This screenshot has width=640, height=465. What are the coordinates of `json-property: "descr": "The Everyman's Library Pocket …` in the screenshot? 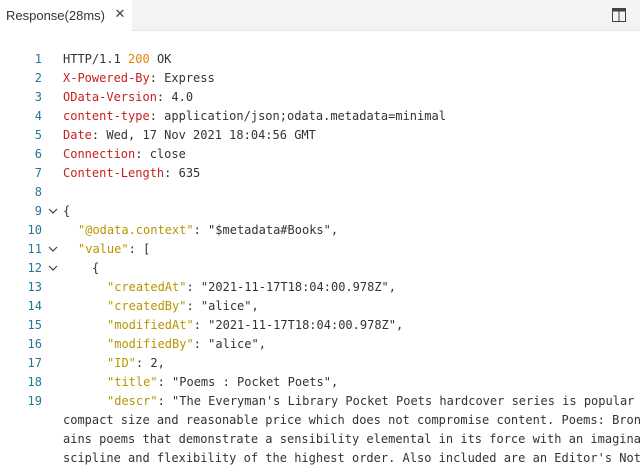 It's located at (373, 401).